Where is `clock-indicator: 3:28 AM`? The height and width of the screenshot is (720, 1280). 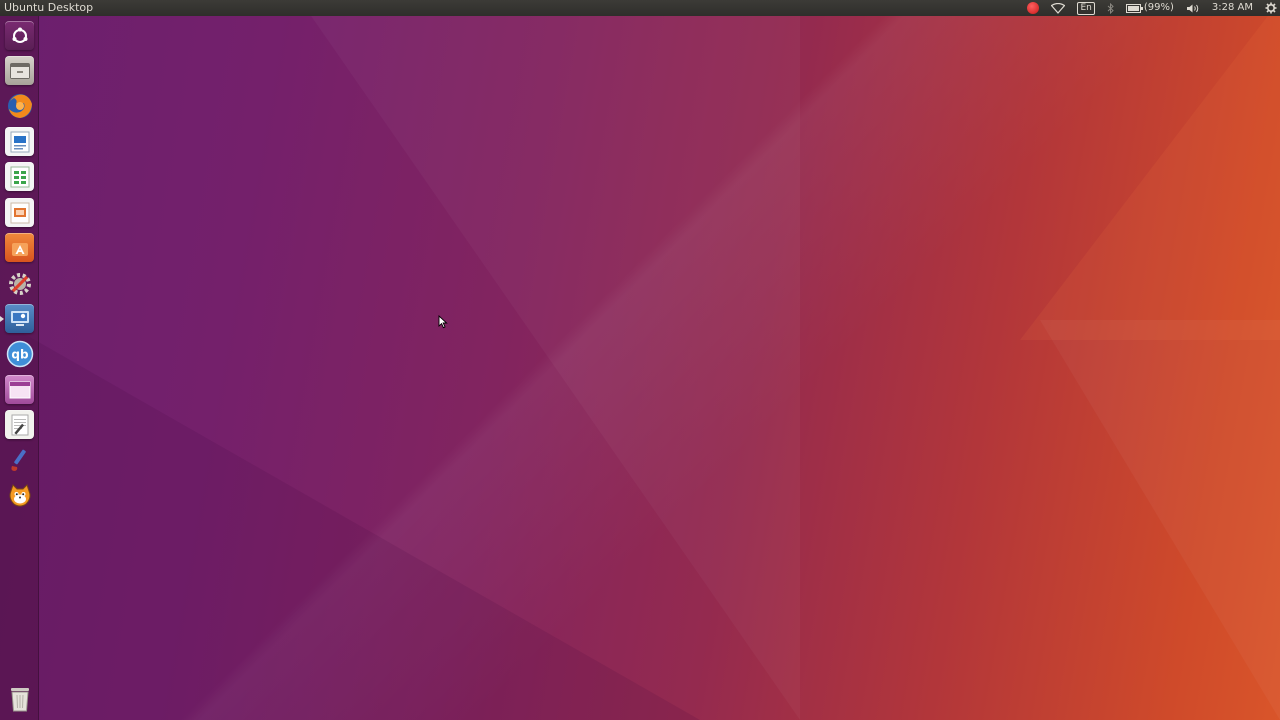 clock-indicator: 3:28 AM is located at coordinates (1232, 8).